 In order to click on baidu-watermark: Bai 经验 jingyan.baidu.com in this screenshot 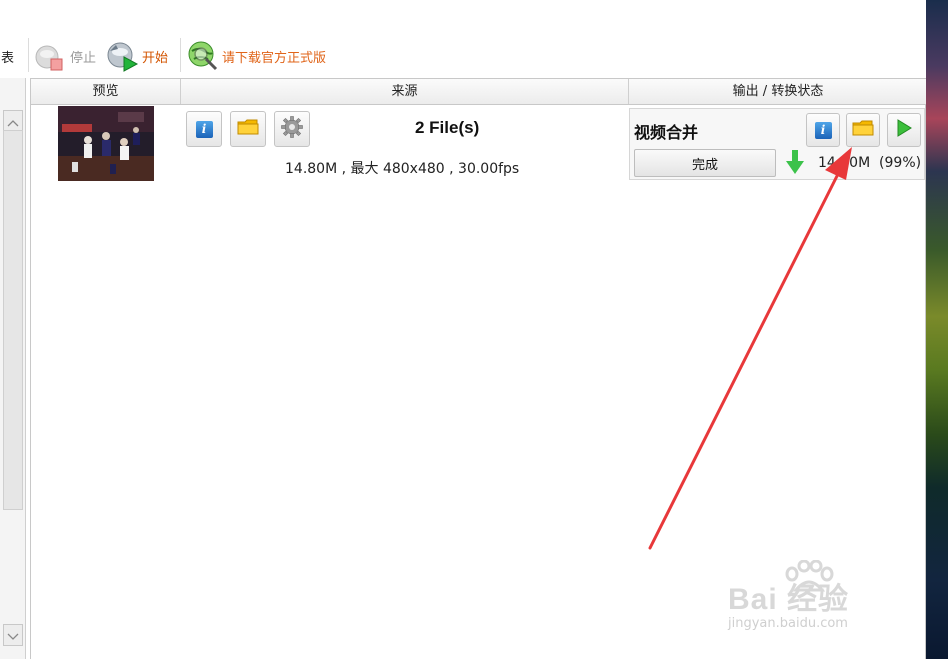, I will do `click(816, 600)`.